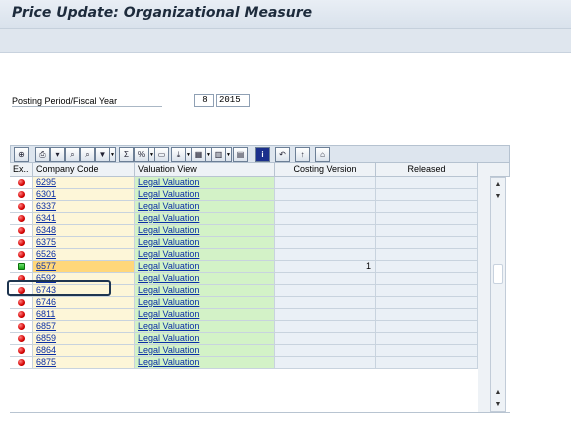  Describe the element at coordinates (84, 279) in the screenshot. I see `company-code-cell: 6592` at that location.